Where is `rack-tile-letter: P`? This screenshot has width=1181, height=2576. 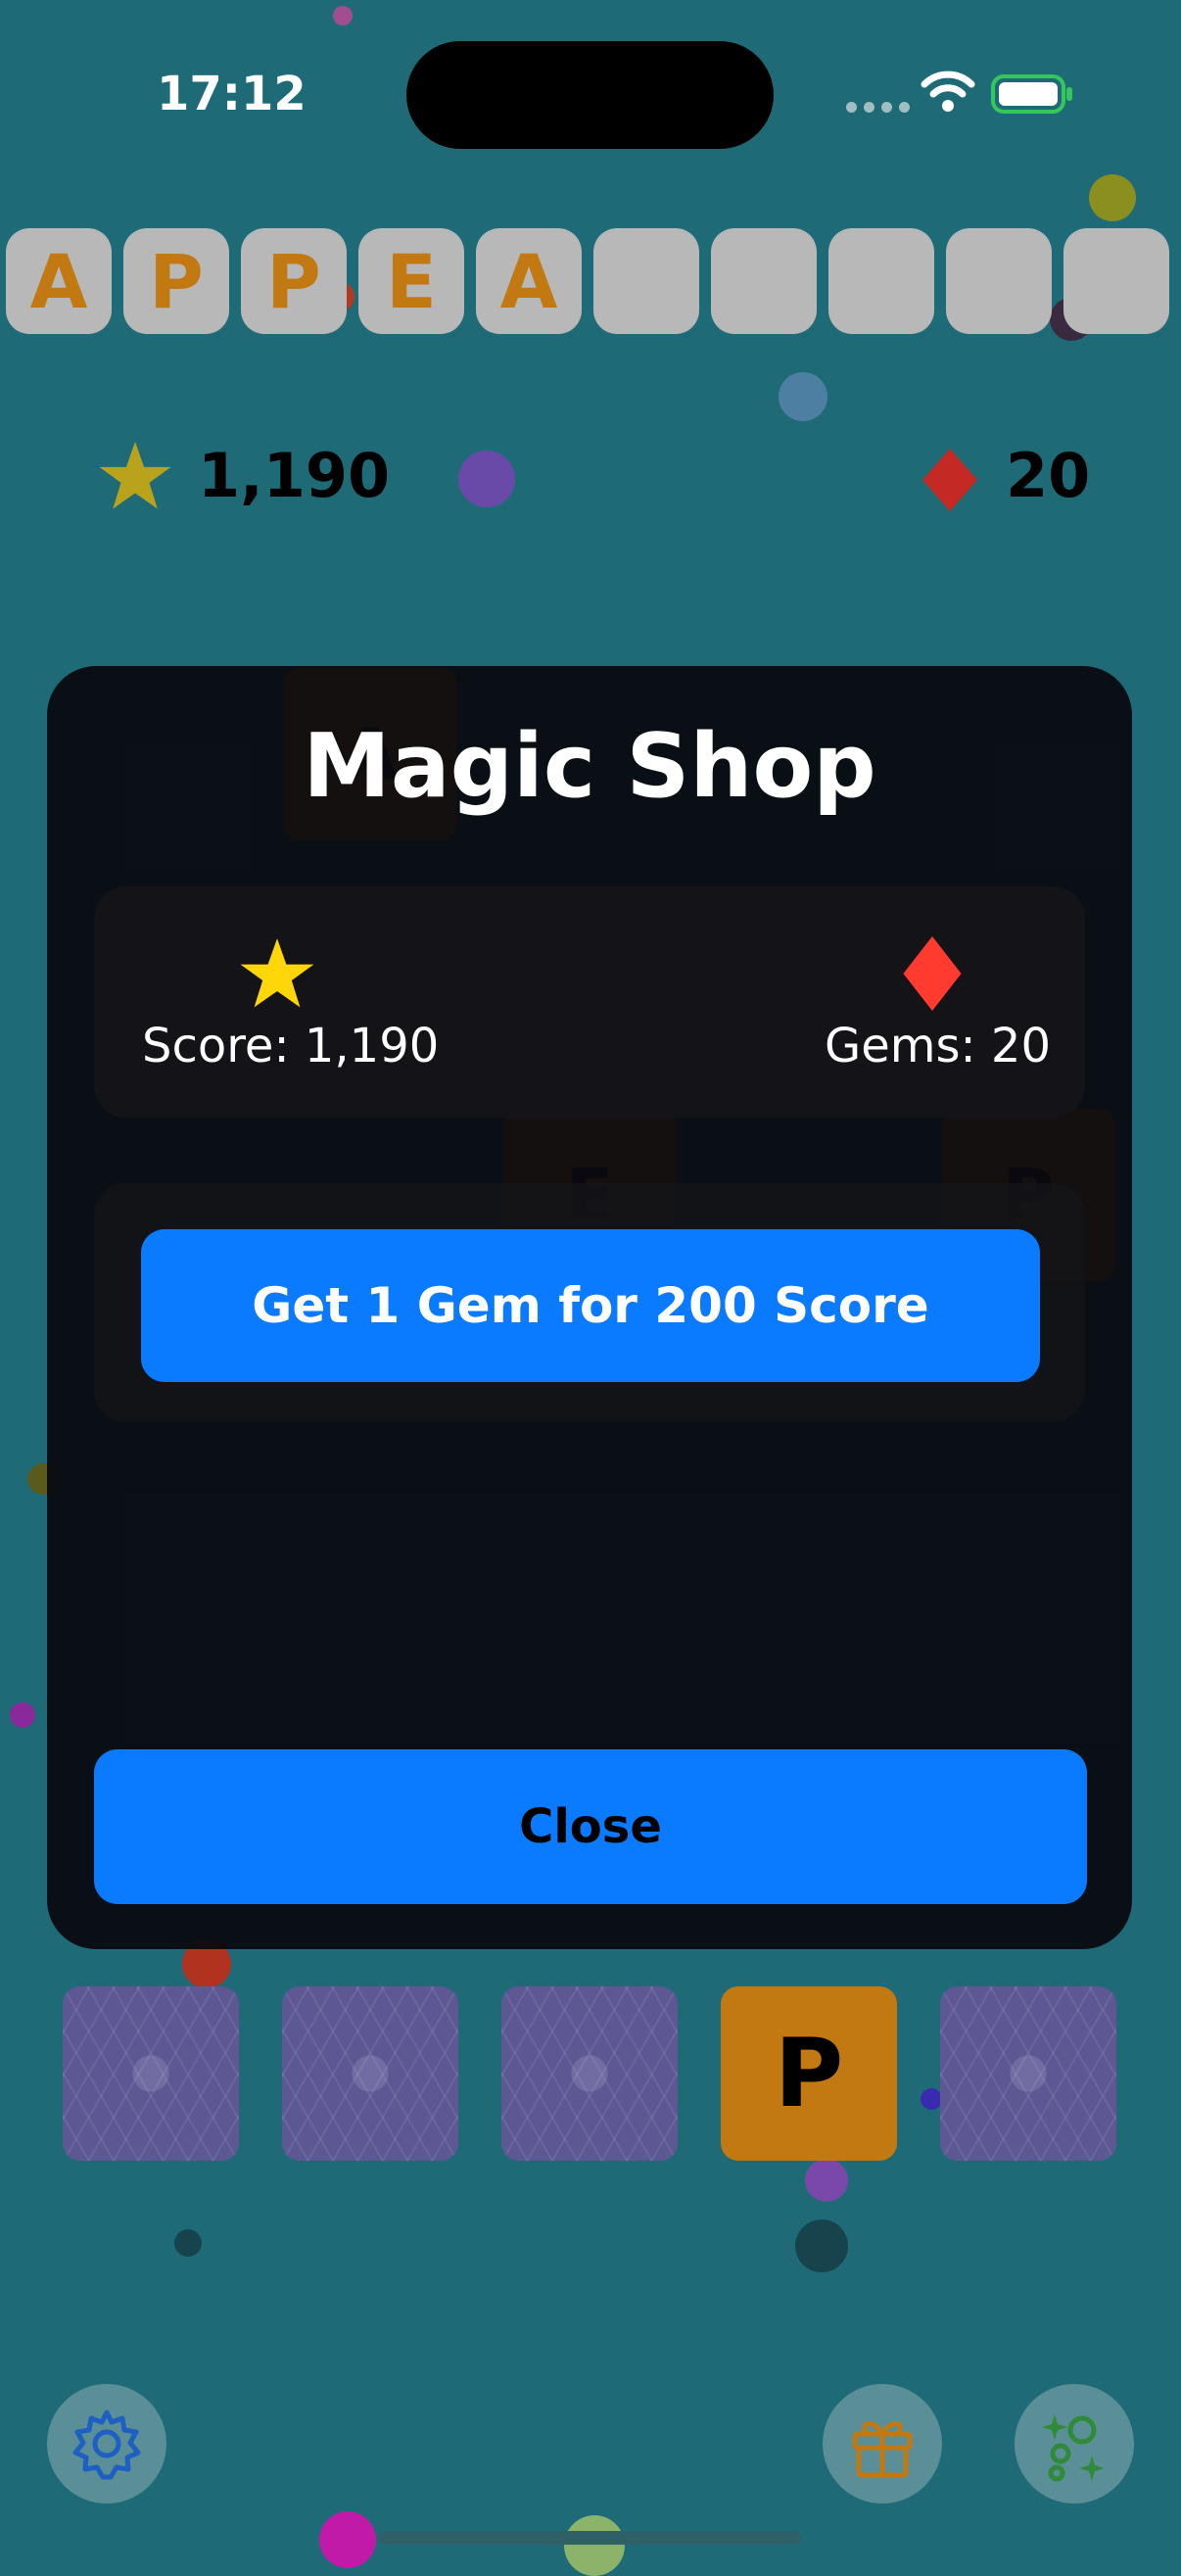
rack-tile-letter: P is located at coordinates (809, 2073).